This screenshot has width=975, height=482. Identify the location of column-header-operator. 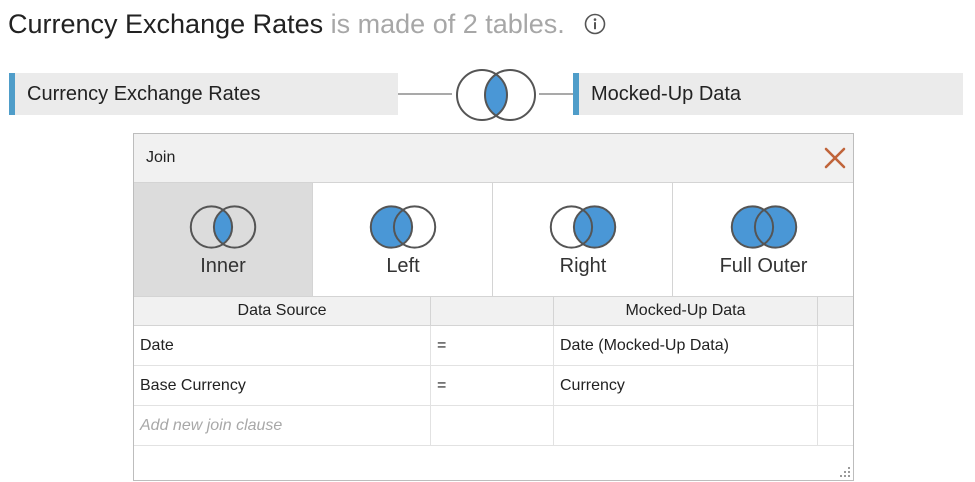
(492, 311).